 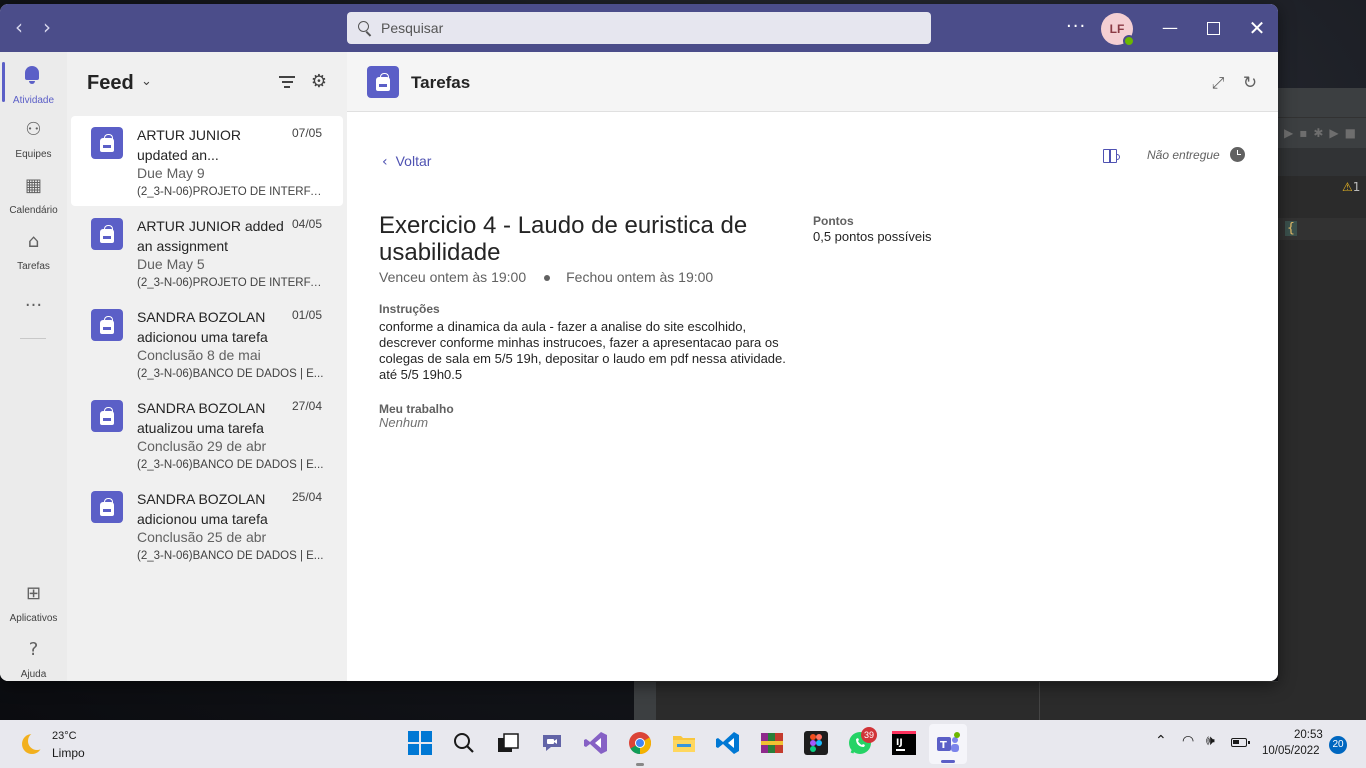 What do you see at coordinates (319, 82) in the screenshot?
I see `settings-gear-icon: ⚙` at bounding box center [319, 82].